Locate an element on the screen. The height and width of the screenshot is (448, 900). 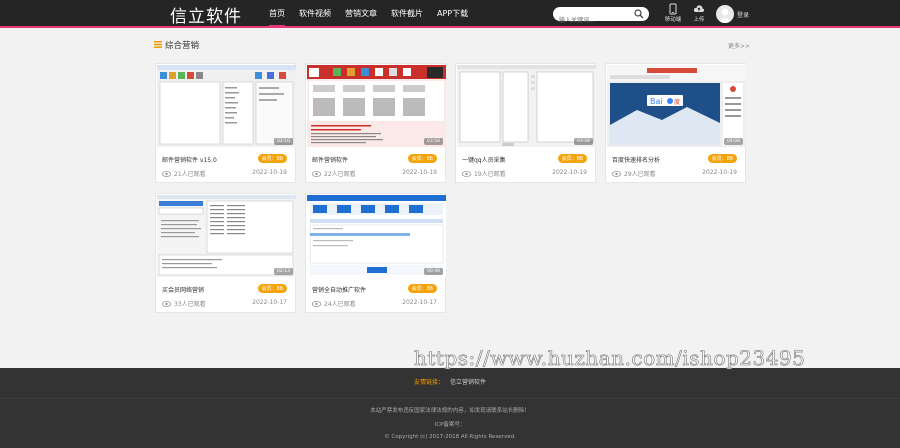
main-nav: 首页 软件视频 营销文章 软件截片 APP下载 is located at coordinates (368, 14).